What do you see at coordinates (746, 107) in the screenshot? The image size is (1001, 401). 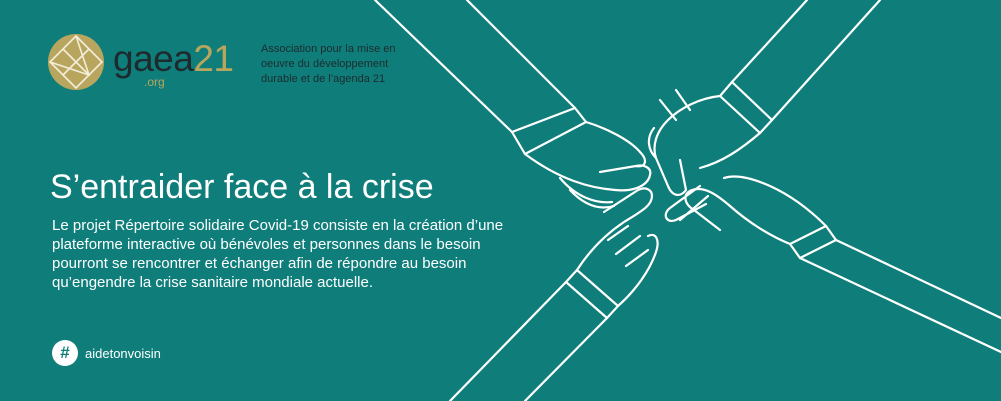 I see `top-right-cuff-icon` at bounding box center [746, 107].